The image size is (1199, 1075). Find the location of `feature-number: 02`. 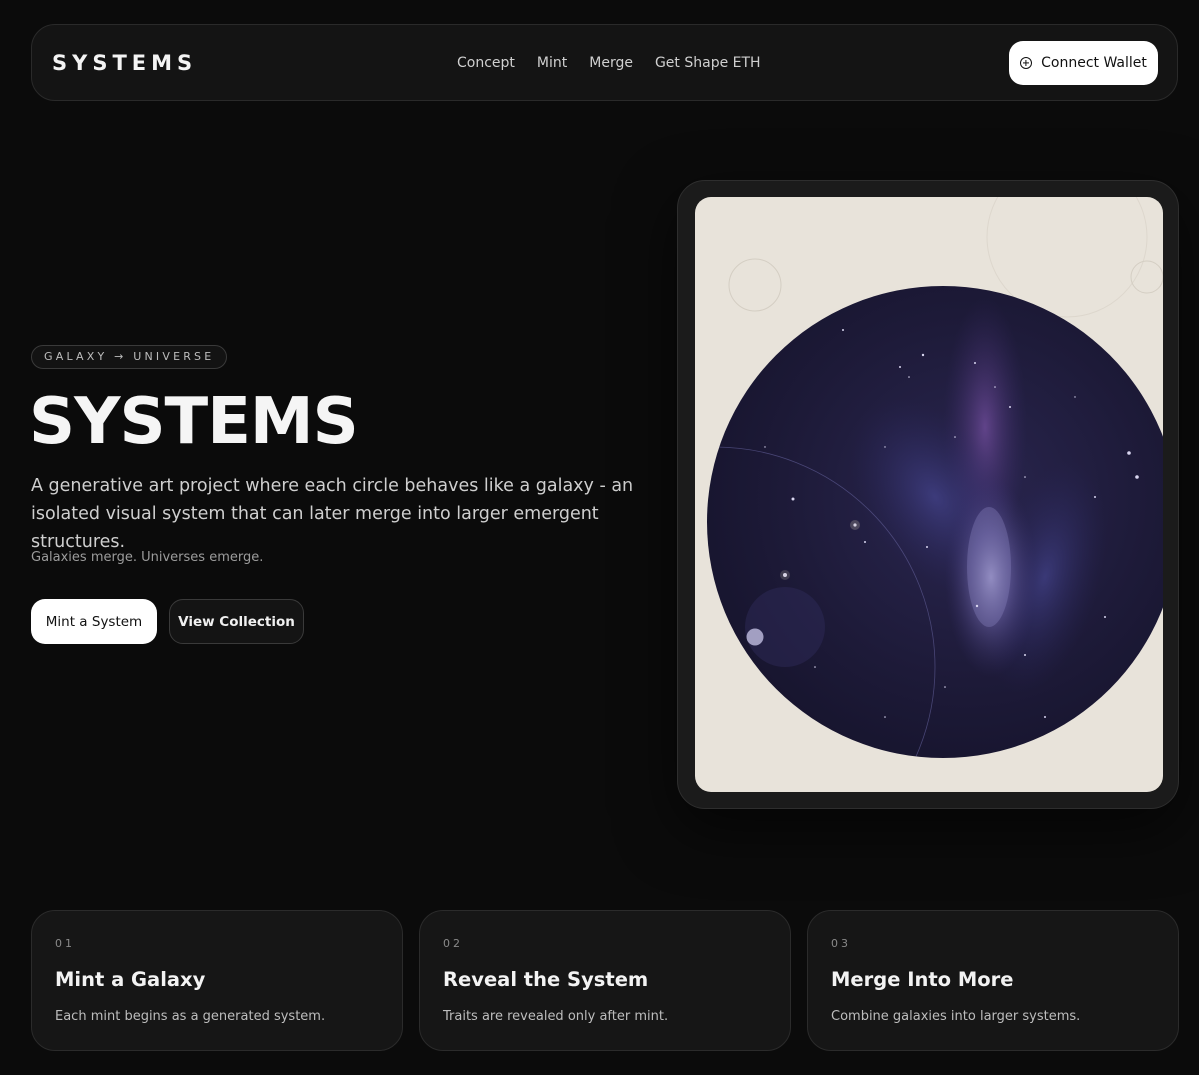

feature-number: 02 is located at coordinates (453, 943).